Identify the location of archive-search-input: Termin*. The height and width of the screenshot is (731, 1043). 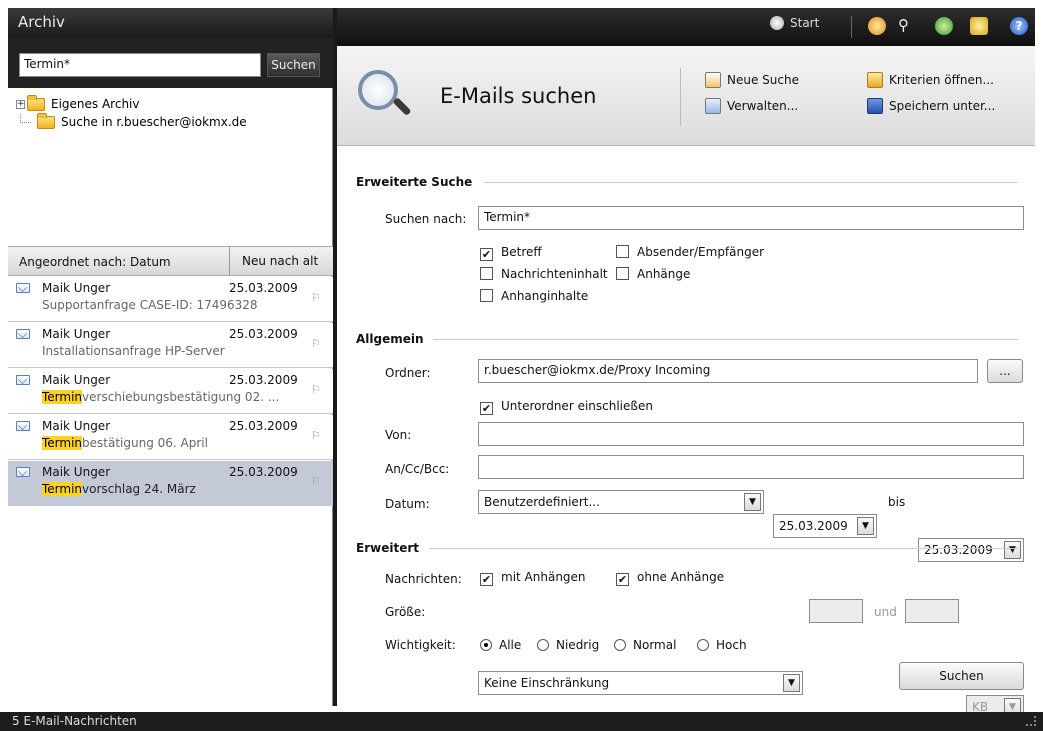
(140, 65).